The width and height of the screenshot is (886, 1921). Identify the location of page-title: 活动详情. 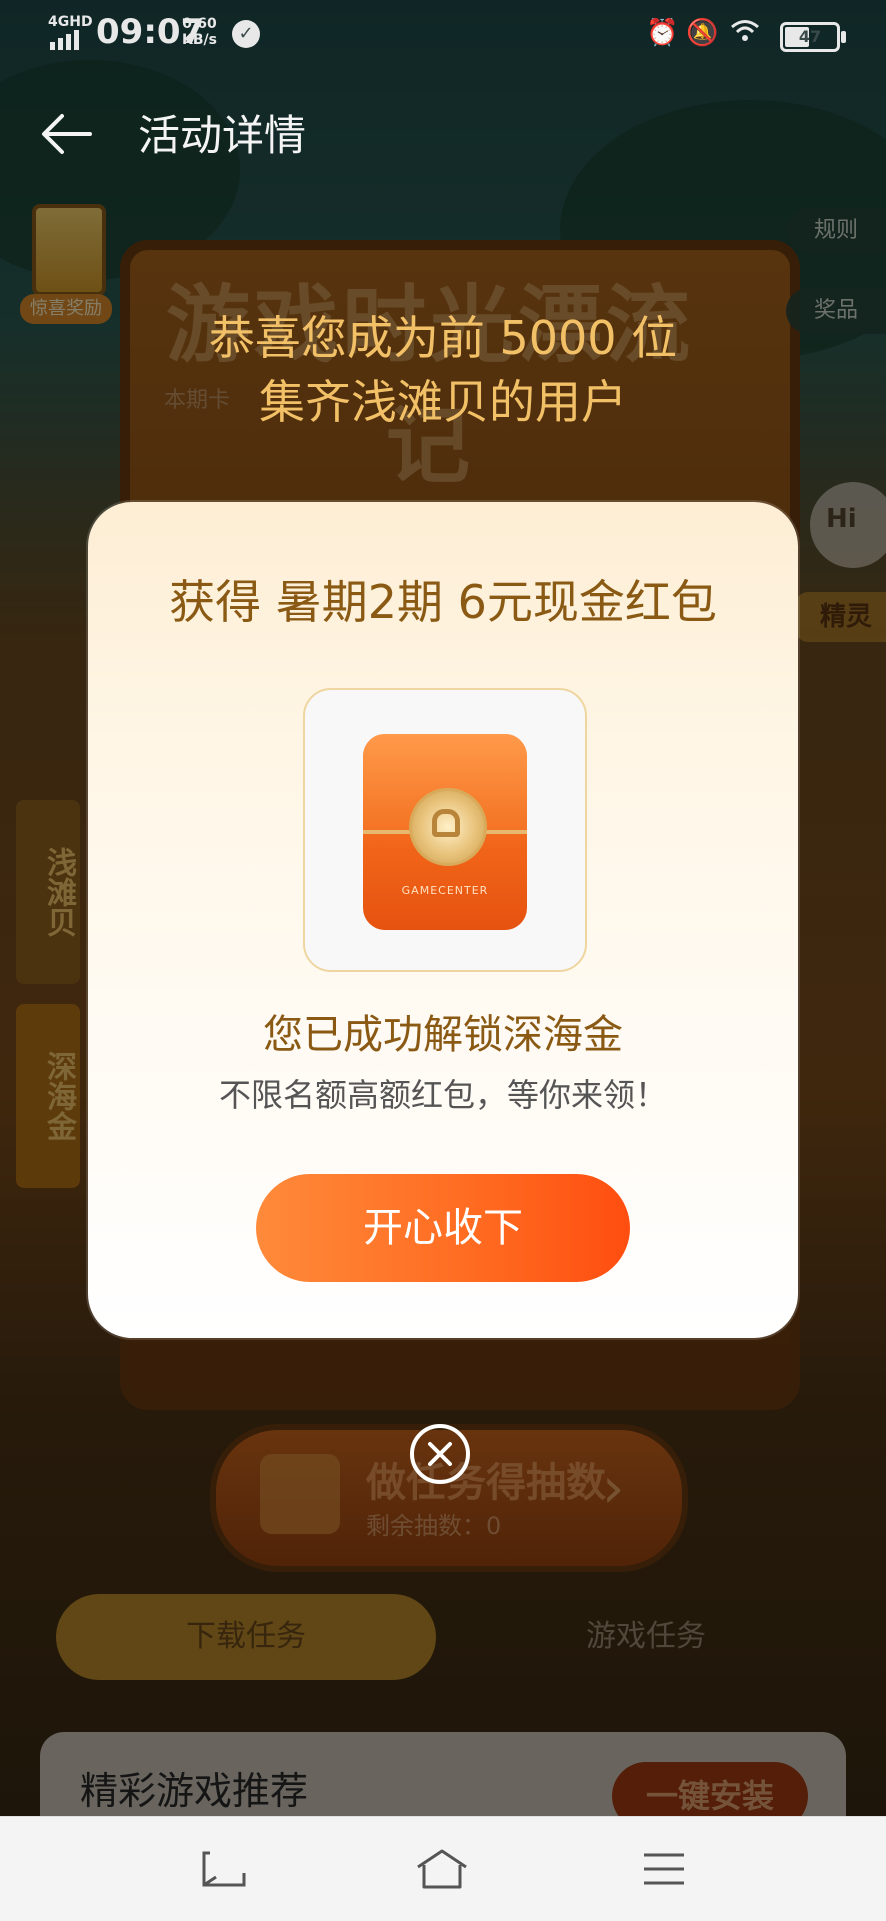
(222, 135).